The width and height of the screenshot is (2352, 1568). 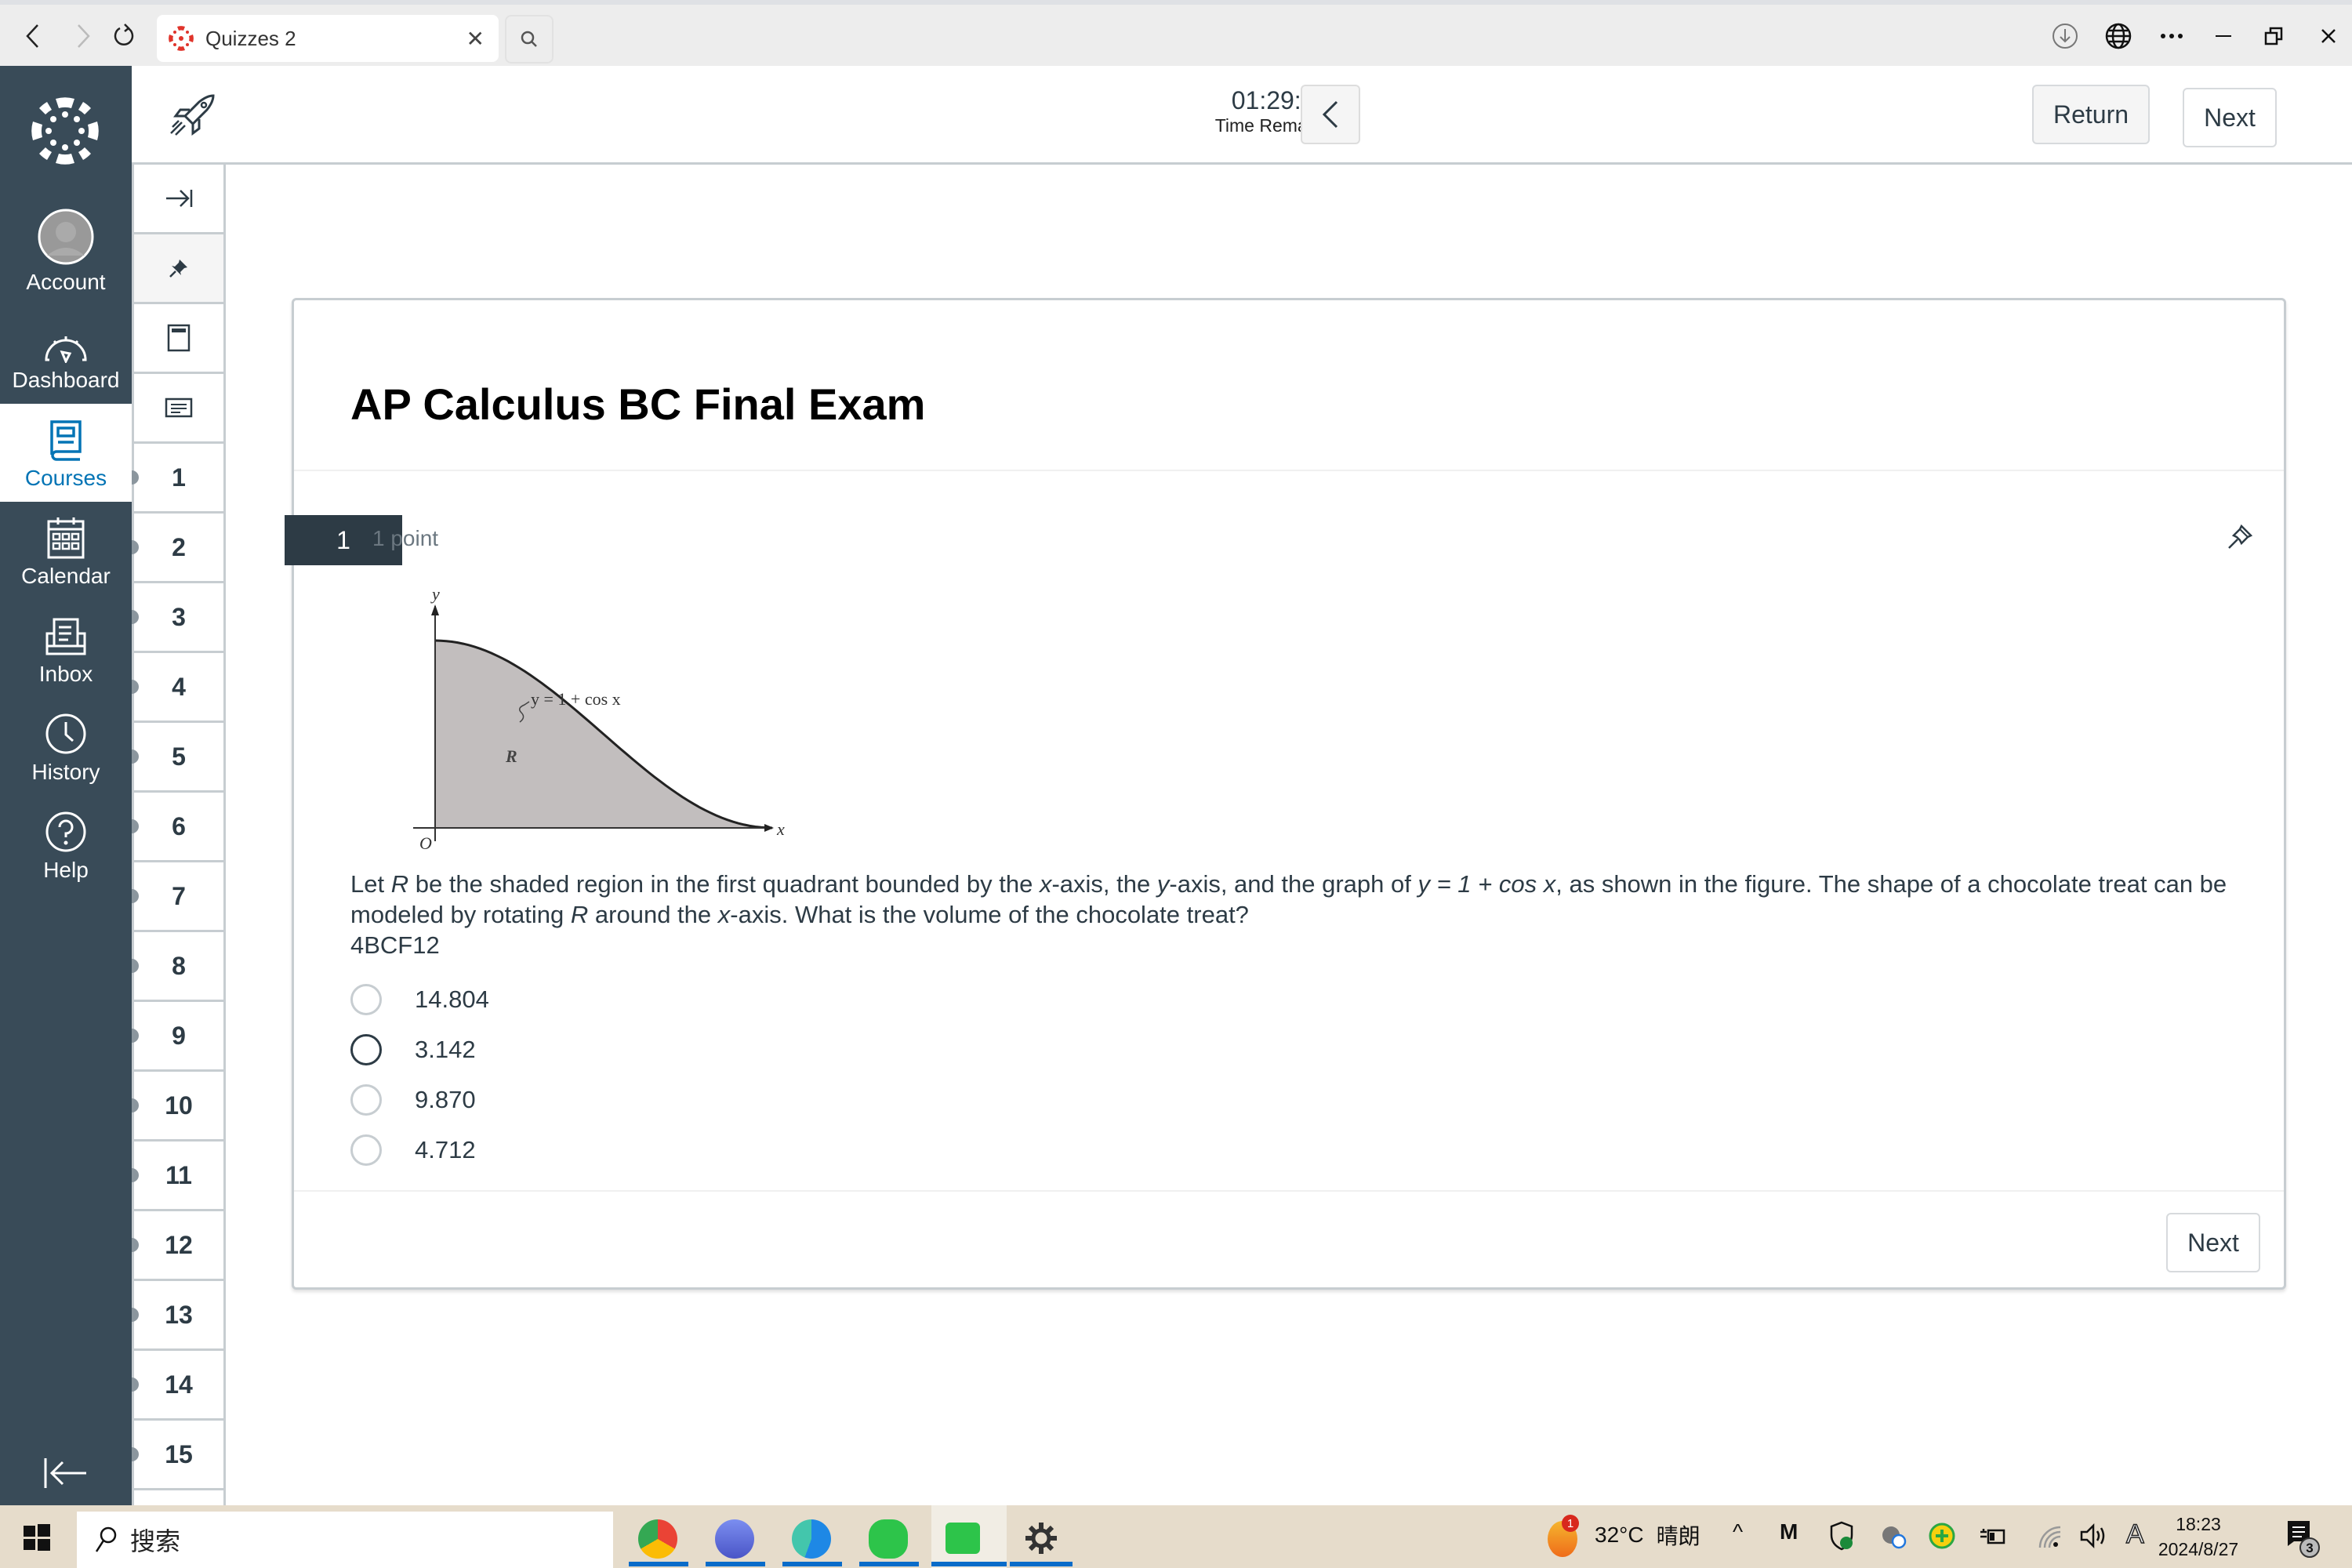 What do you see at coordinates (177, 688) in the screenshot?
I see `question-nav-item: 4` at bounding box center [177, 688].